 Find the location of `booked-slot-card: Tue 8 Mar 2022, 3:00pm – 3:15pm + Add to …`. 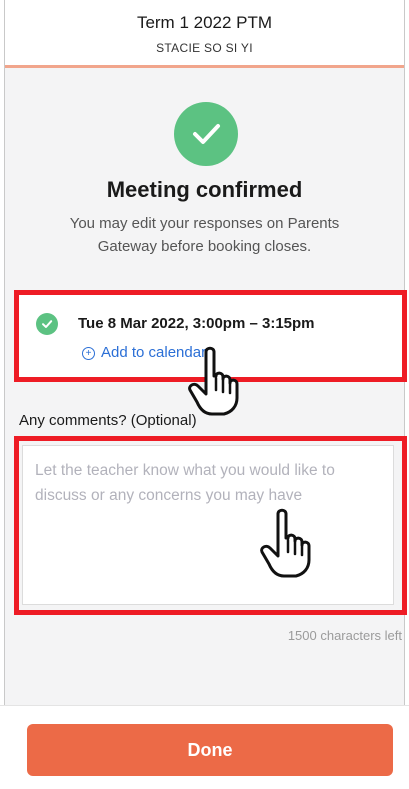

booked-slot-card: Tue 8 Mar 2022, 3:00pm – 3:15pm + Add to … is located at coordinates (210, 336).